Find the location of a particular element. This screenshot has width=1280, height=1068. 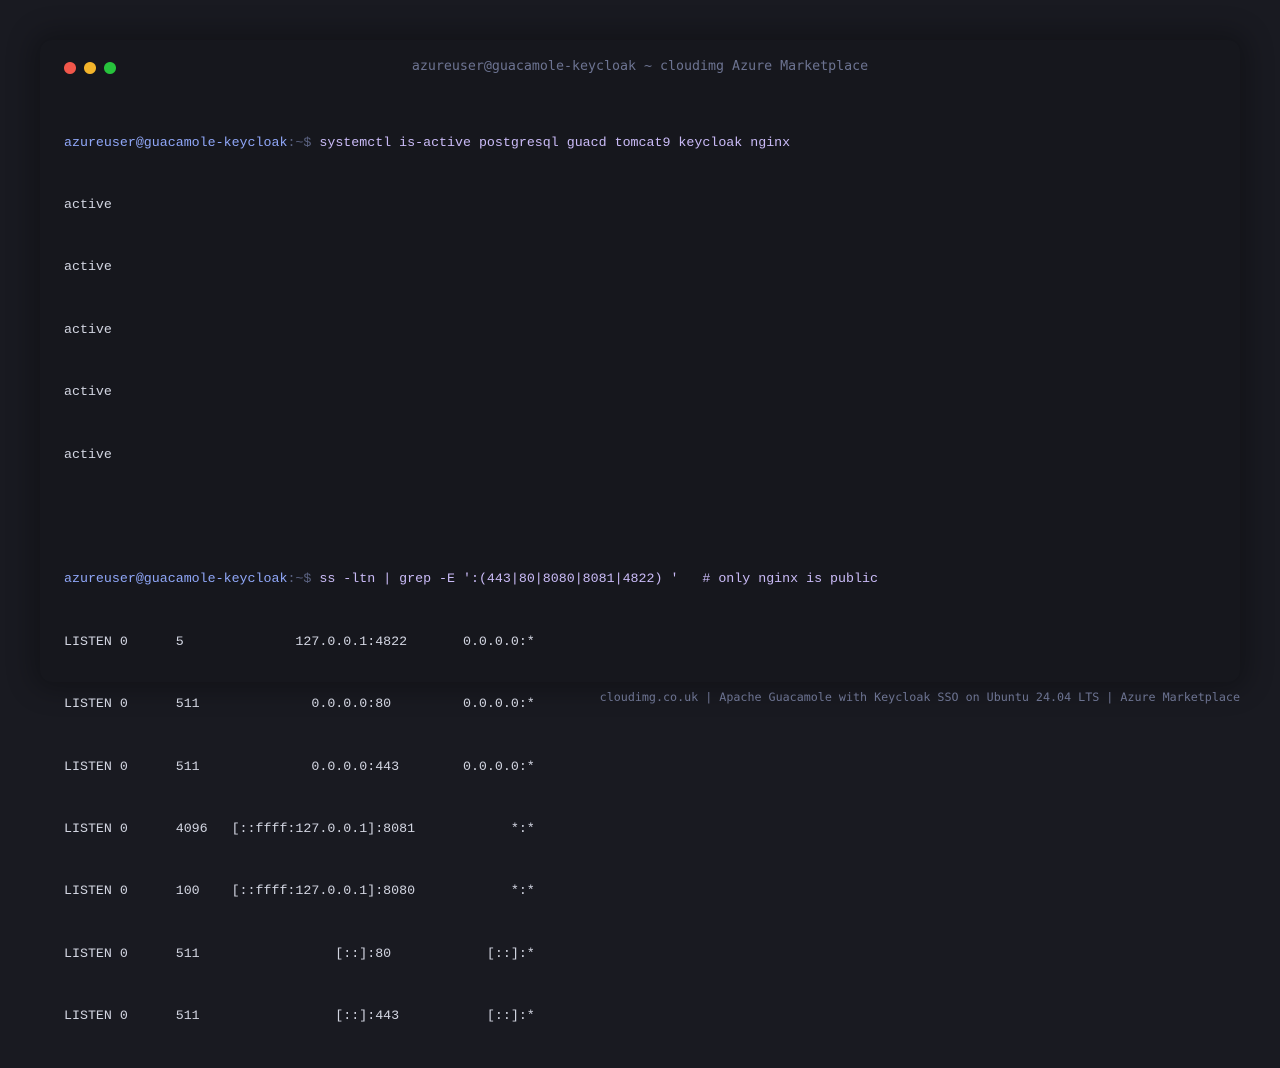

output-line: LISTEN 0 511 [::]:443 [::]:* is located at coordinates (299, 1016).